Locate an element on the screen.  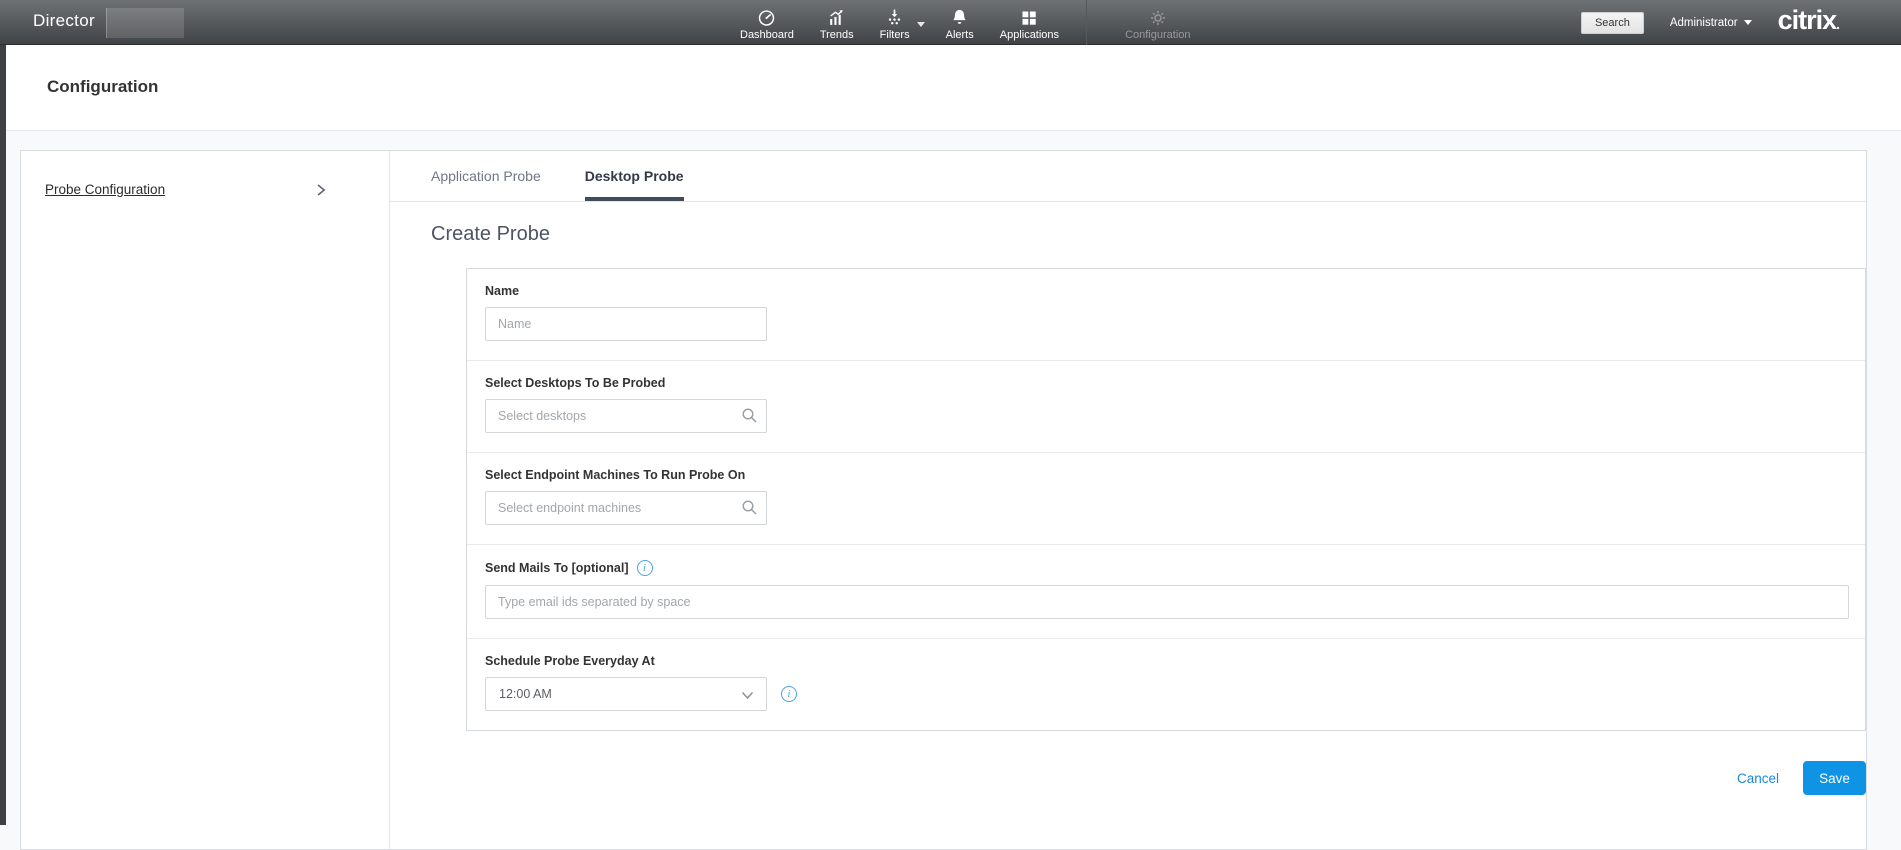
window-edge-strip is located at coordinates (3, 435).